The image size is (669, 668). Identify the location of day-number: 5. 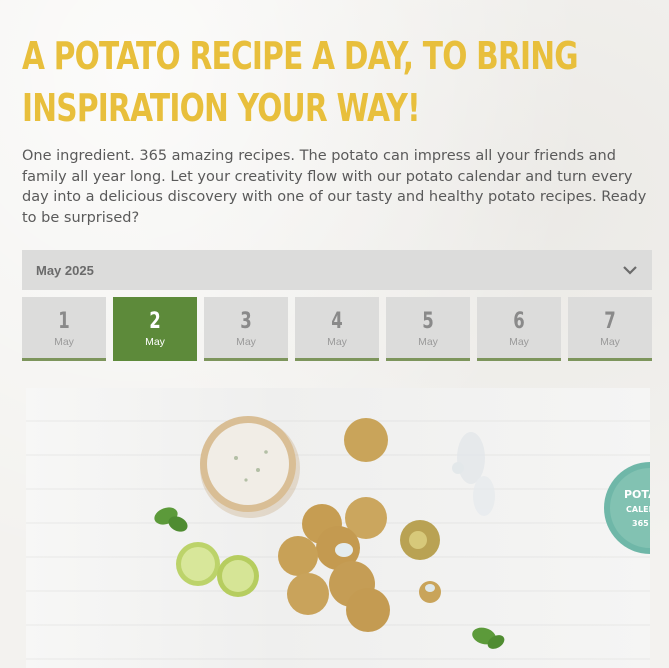
(428, 321).